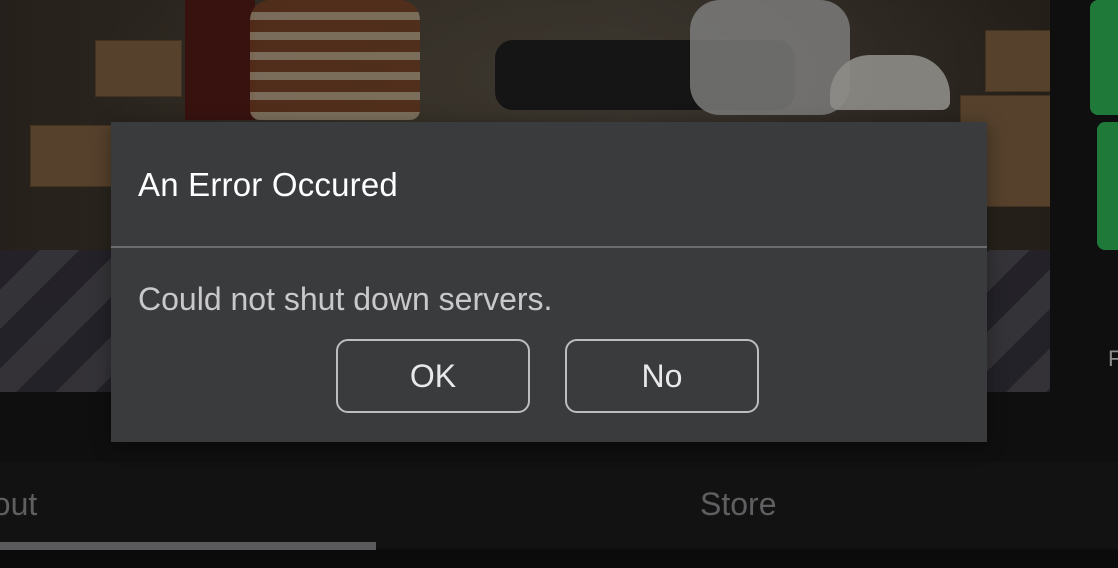  What do you see at coordinates (18, 504) in the screenshot?
I see `tab-about: bout` at bounding box center [18, 504].